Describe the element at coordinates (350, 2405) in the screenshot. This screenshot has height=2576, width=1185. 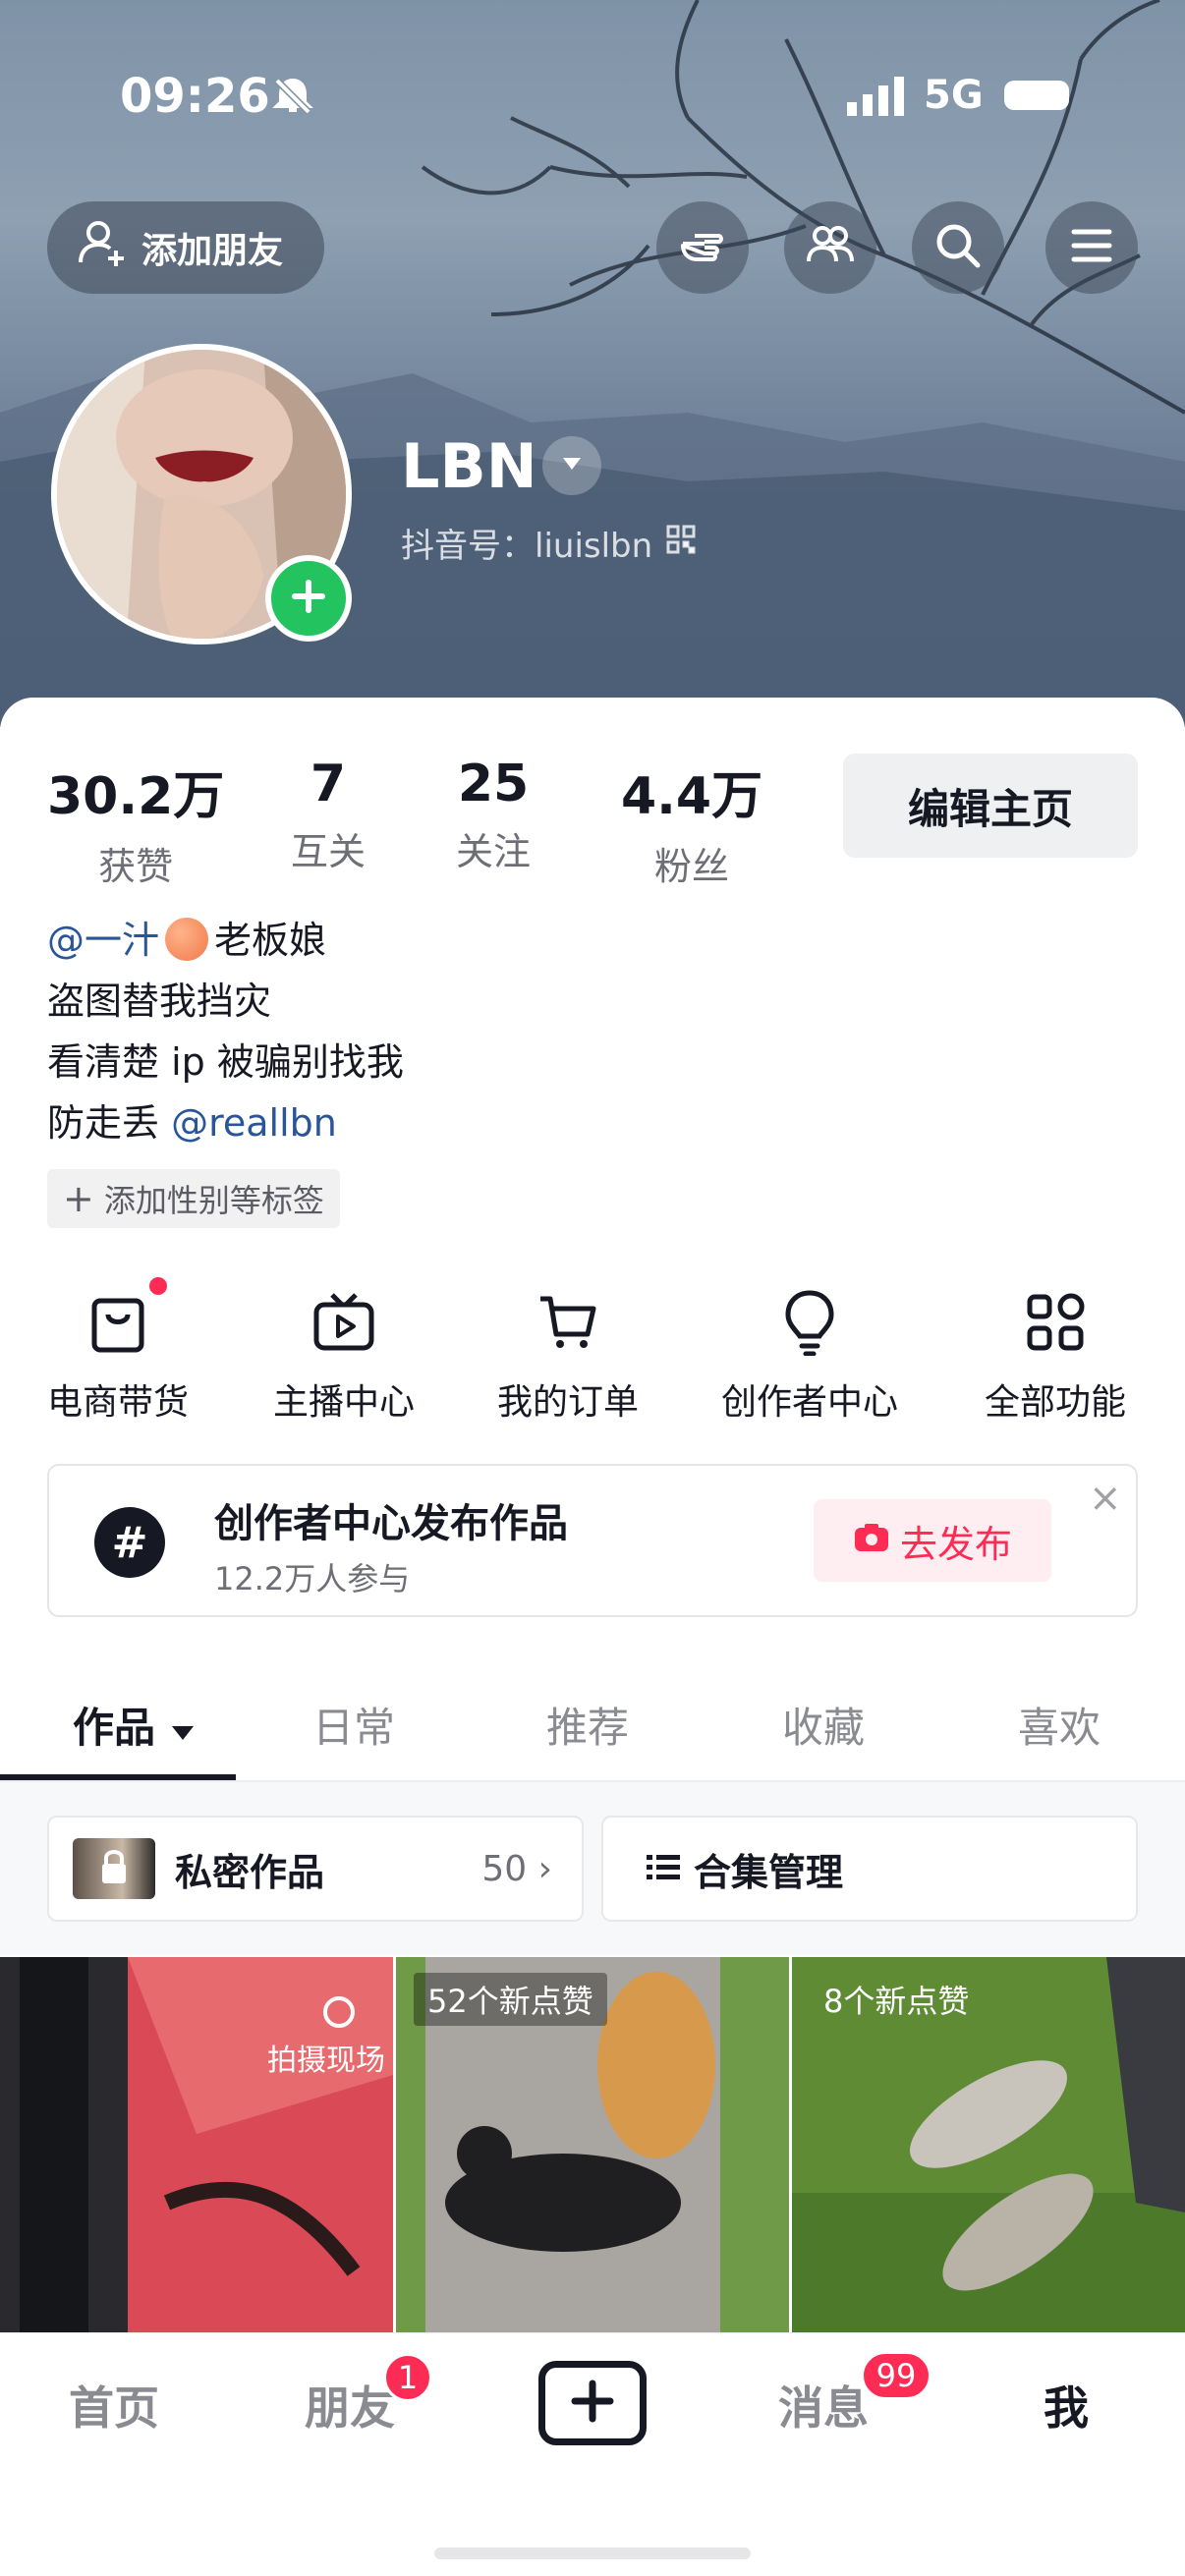
I see `nav-friends: 朋友` at that location.